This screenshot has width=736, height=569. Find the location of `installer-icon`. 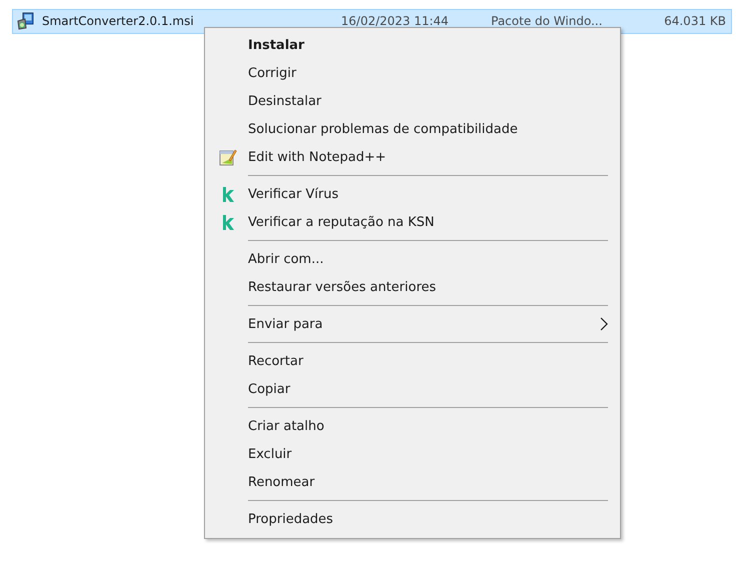

installer-icon is located at coordinates (26, 21).